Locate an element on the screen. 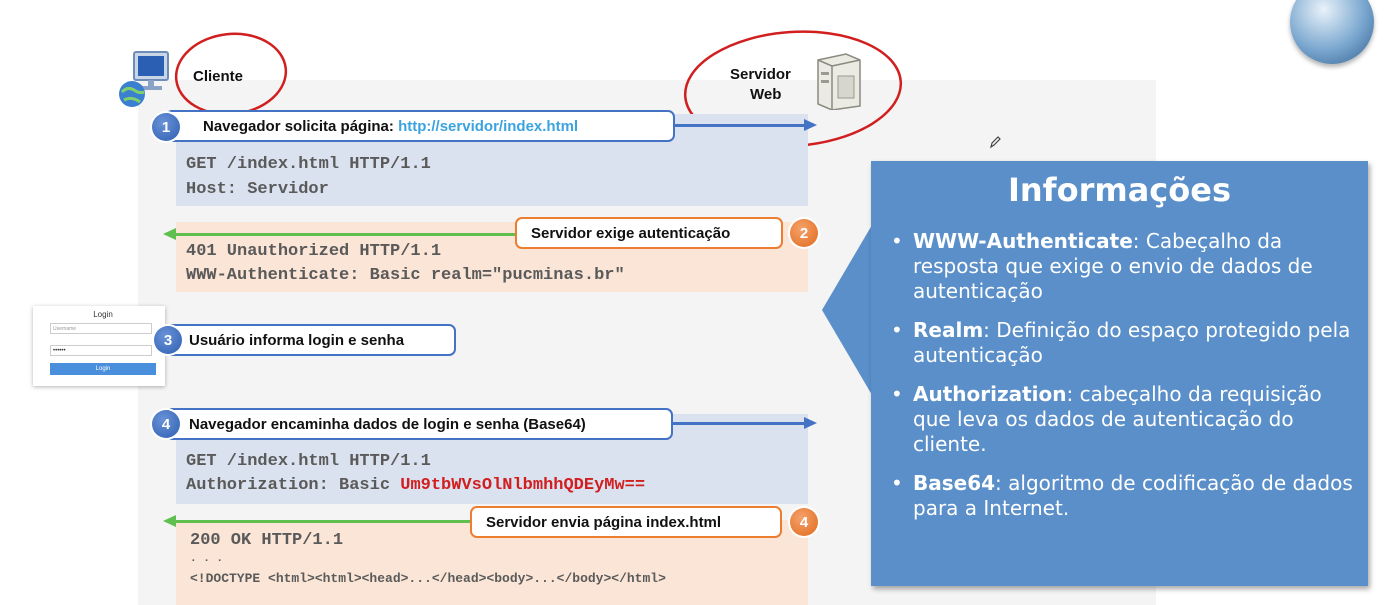 The height and width of the screenshot is (605, 1384). step4-arrow is located at coordinates (739, 423).